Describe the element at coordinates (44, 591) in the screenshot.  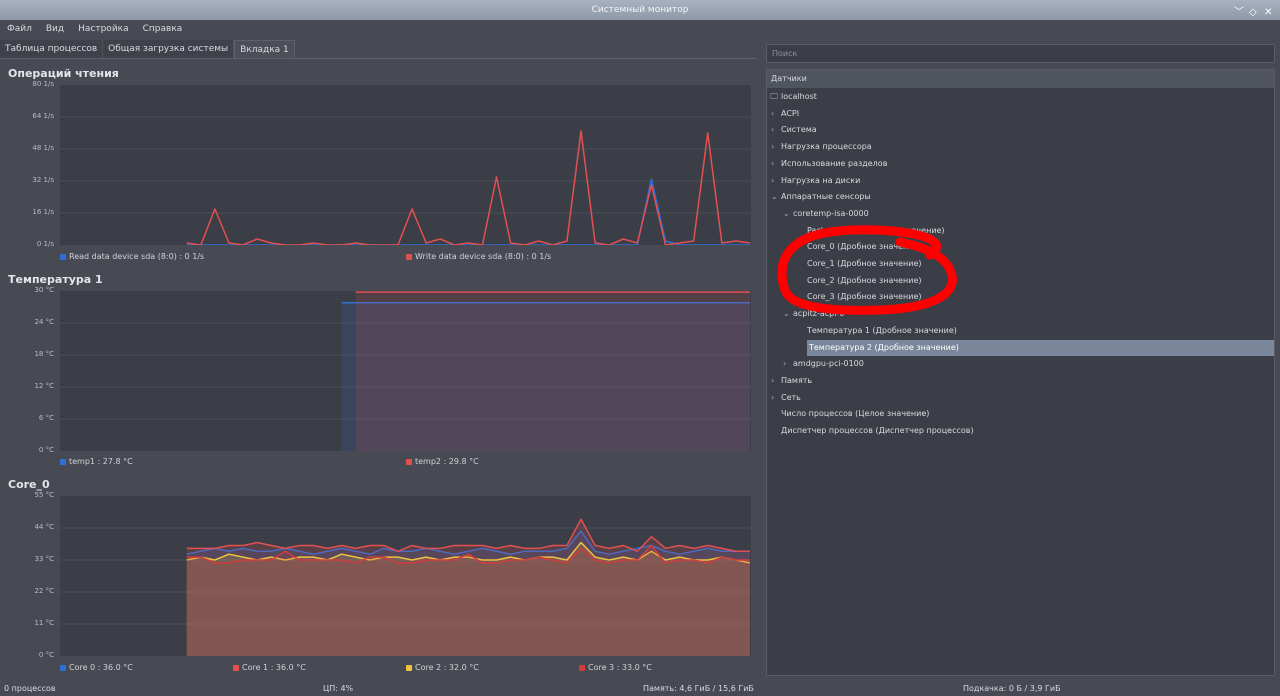
I see `y-tick-label: 22 °C` at that location.